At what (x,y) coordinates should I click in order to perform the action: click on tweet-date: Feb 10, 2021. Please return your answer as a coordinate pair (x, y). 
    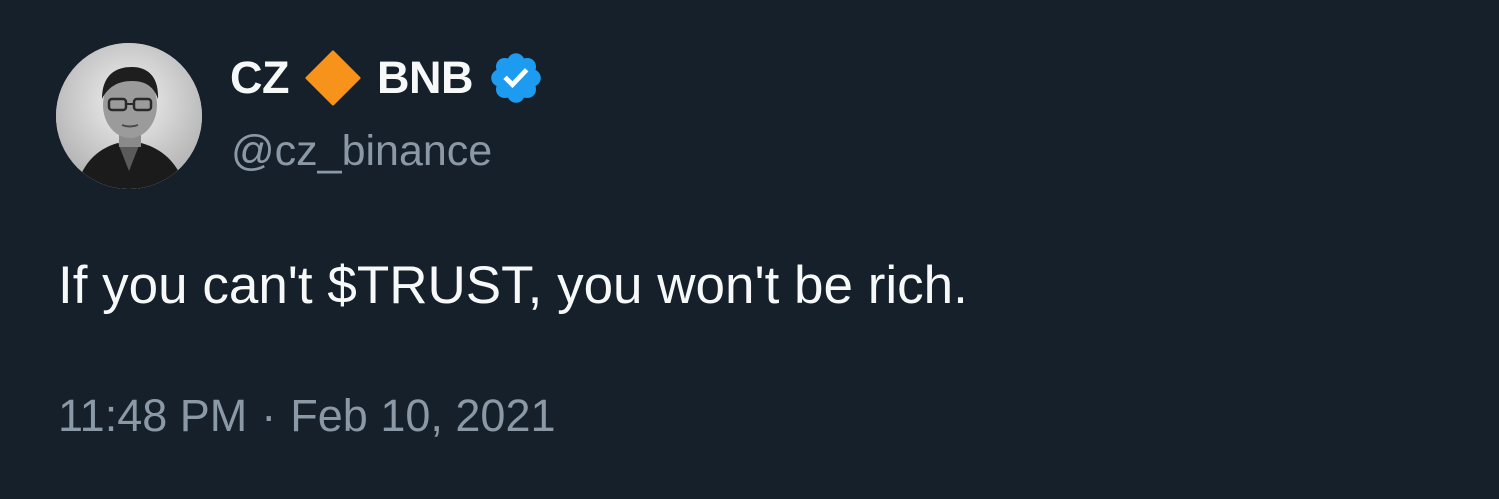
    Looking at the image, I should click on (422, 416).